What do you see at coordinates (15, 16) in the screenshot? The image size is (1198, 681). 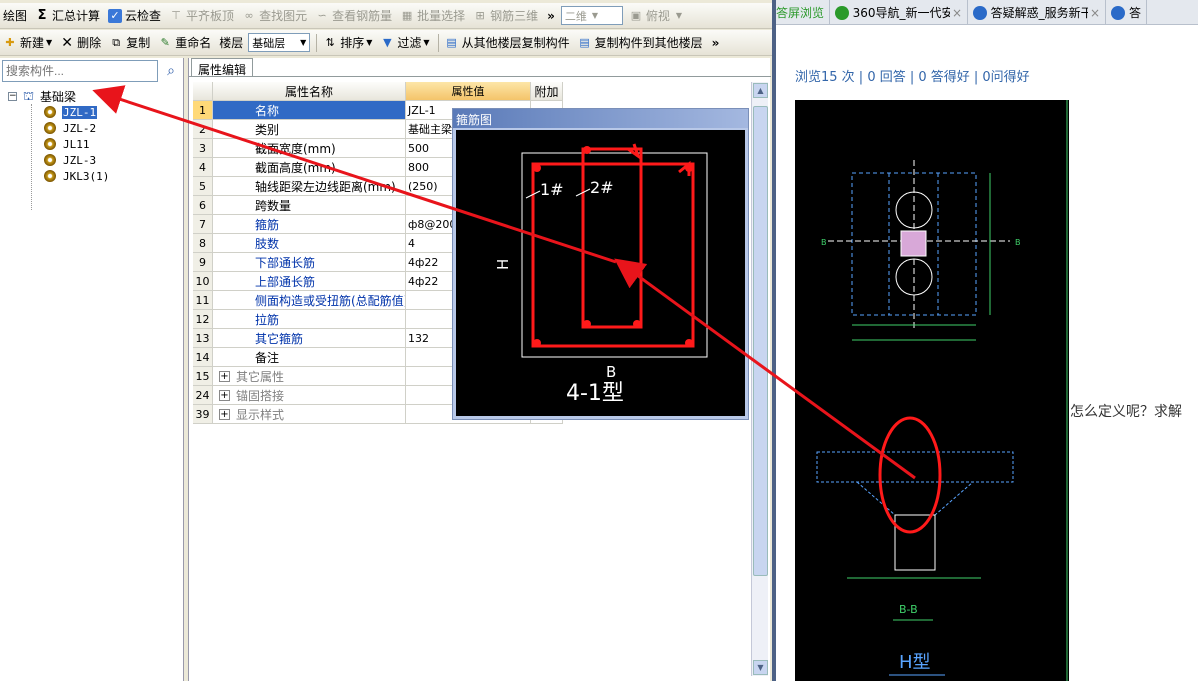 I see `draw-button: 绘图` at bounding box center [15, 16].